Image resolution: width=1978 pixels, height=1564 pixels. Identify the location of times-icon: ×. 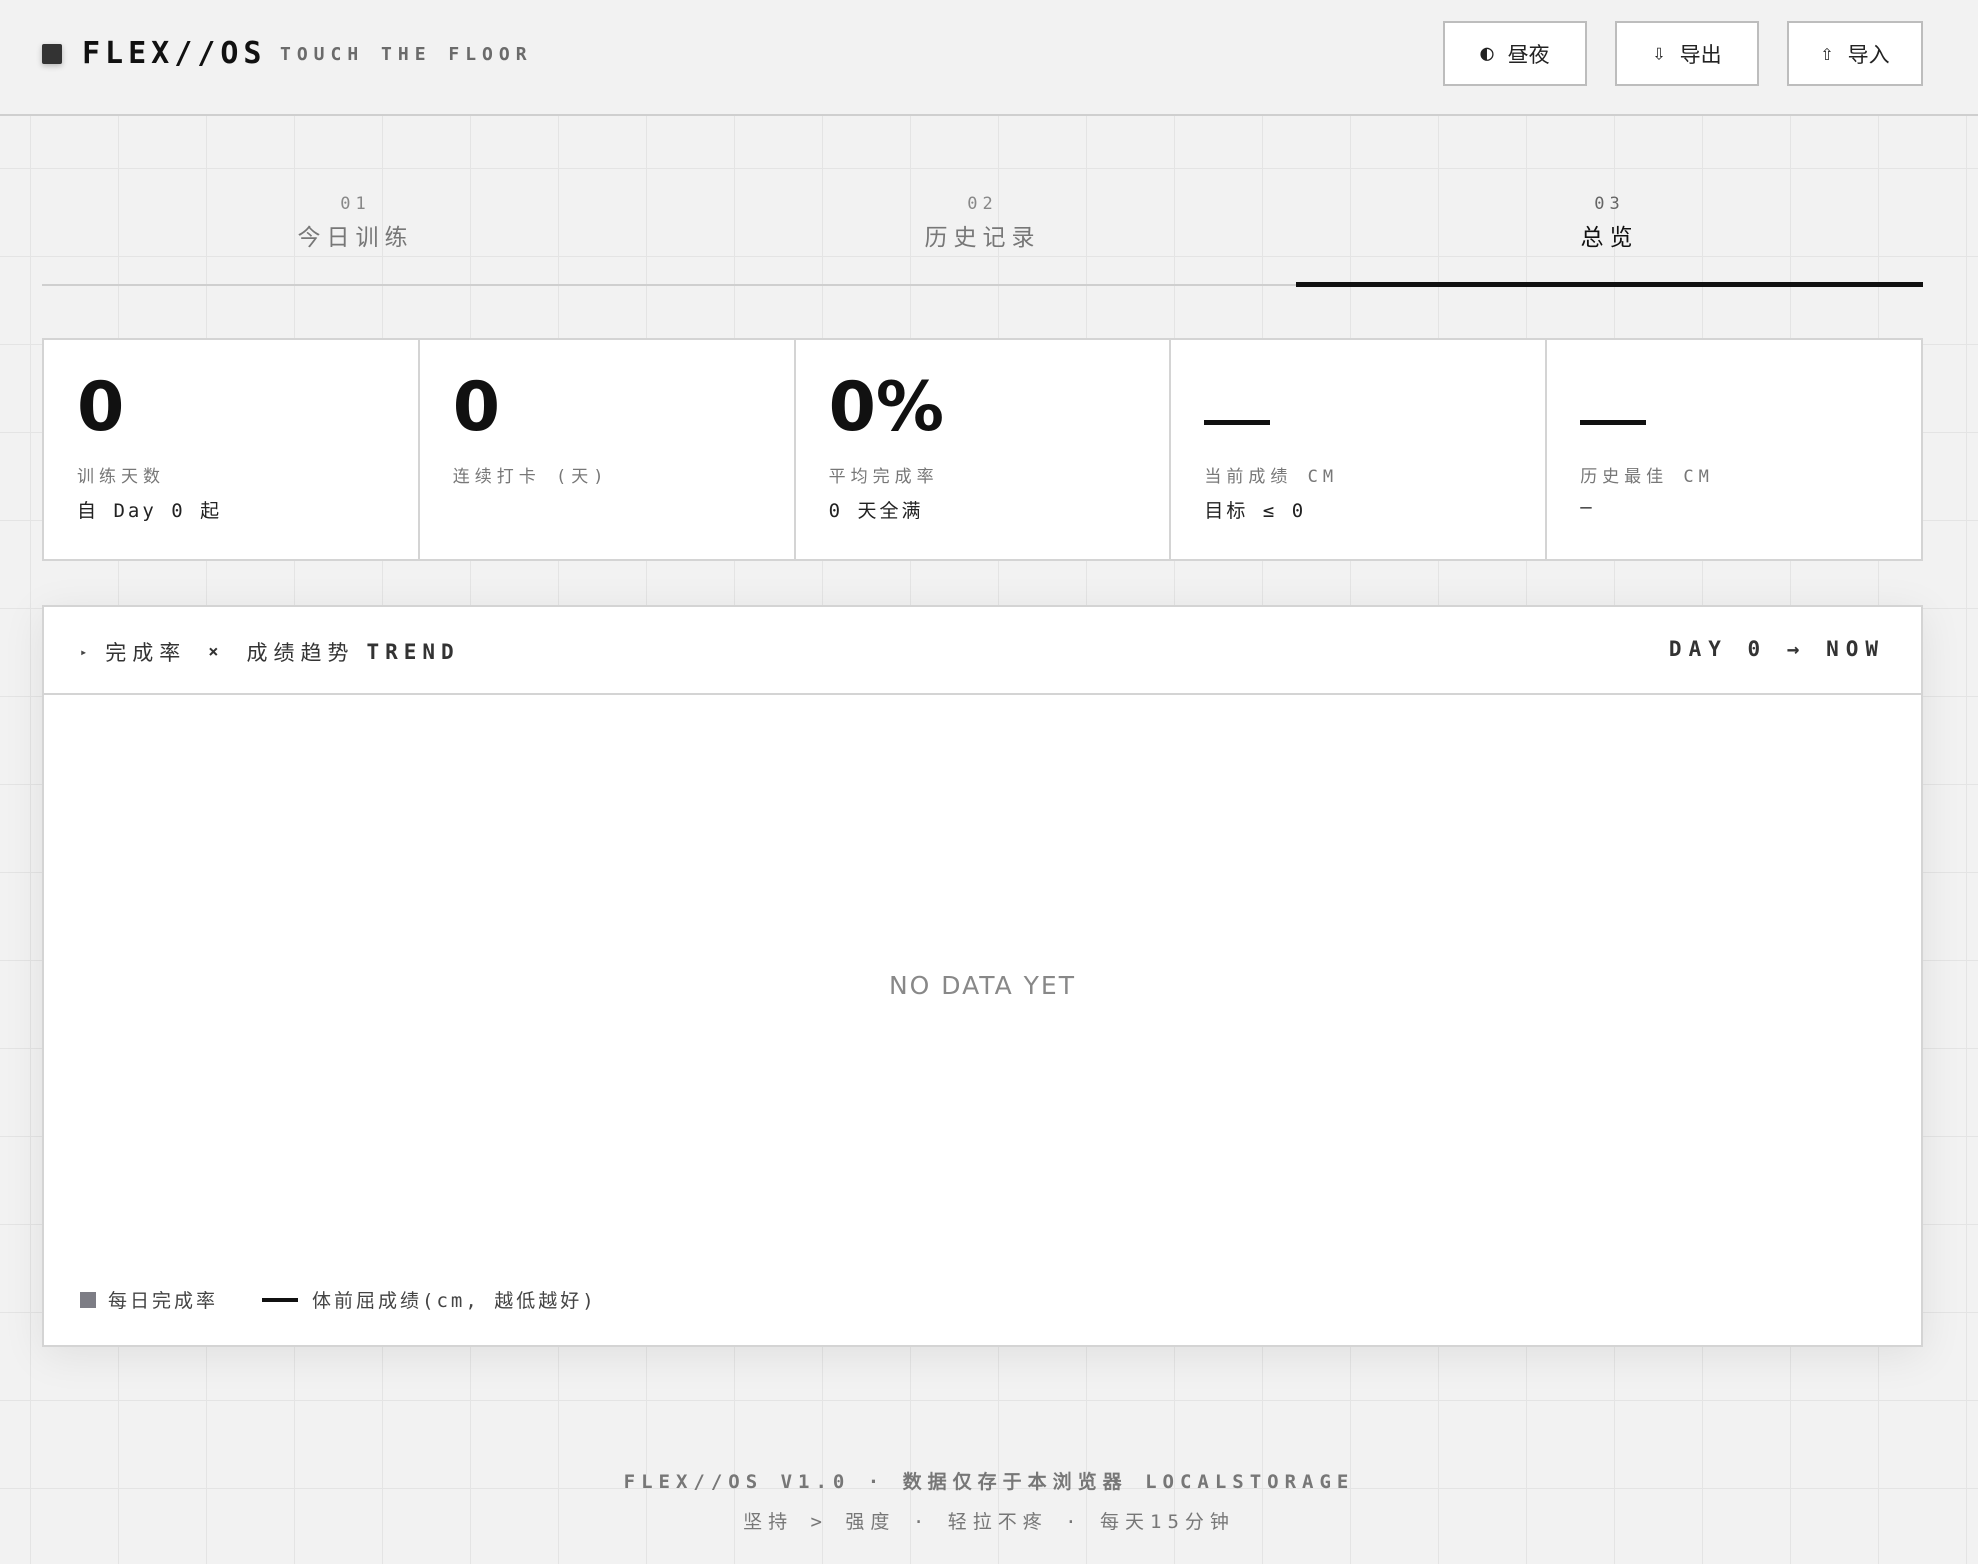
(216, 652).